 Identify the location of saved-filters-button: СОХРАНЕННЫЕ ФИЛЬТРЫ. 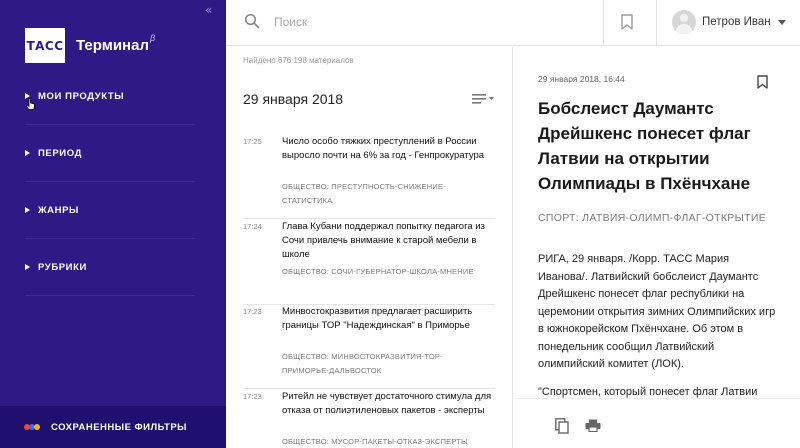
(113, 427).